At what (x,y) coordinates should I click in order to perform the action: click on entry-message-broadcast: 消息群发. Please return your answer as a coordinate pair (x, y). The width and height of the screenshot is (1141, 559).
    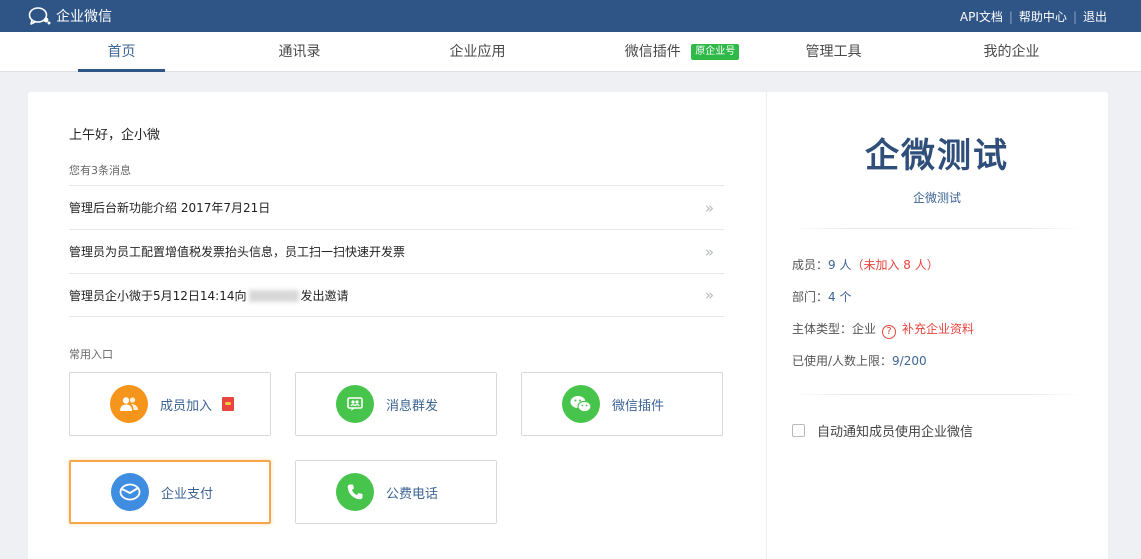
    Looking at the image, I should click on (396, 404).